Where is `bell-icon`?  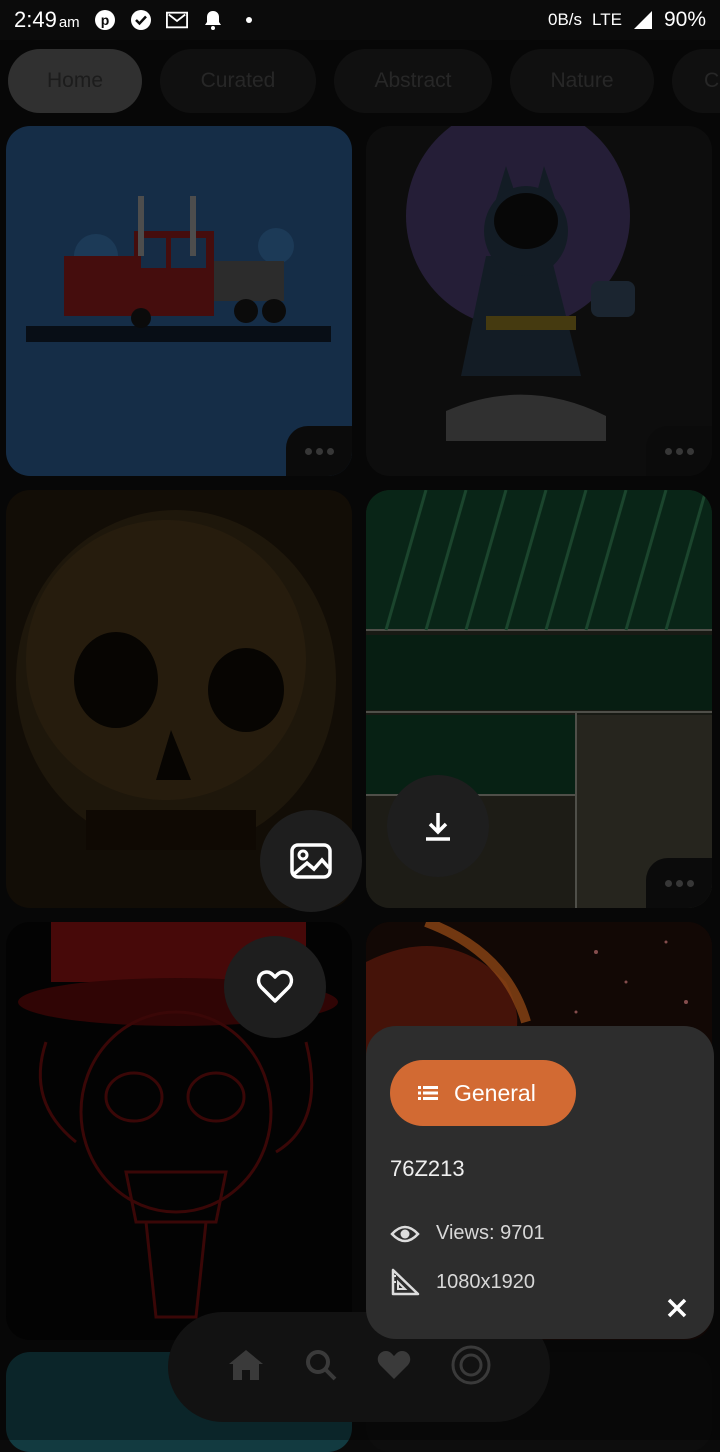 bell-icon is located at coordinates (213, 20).